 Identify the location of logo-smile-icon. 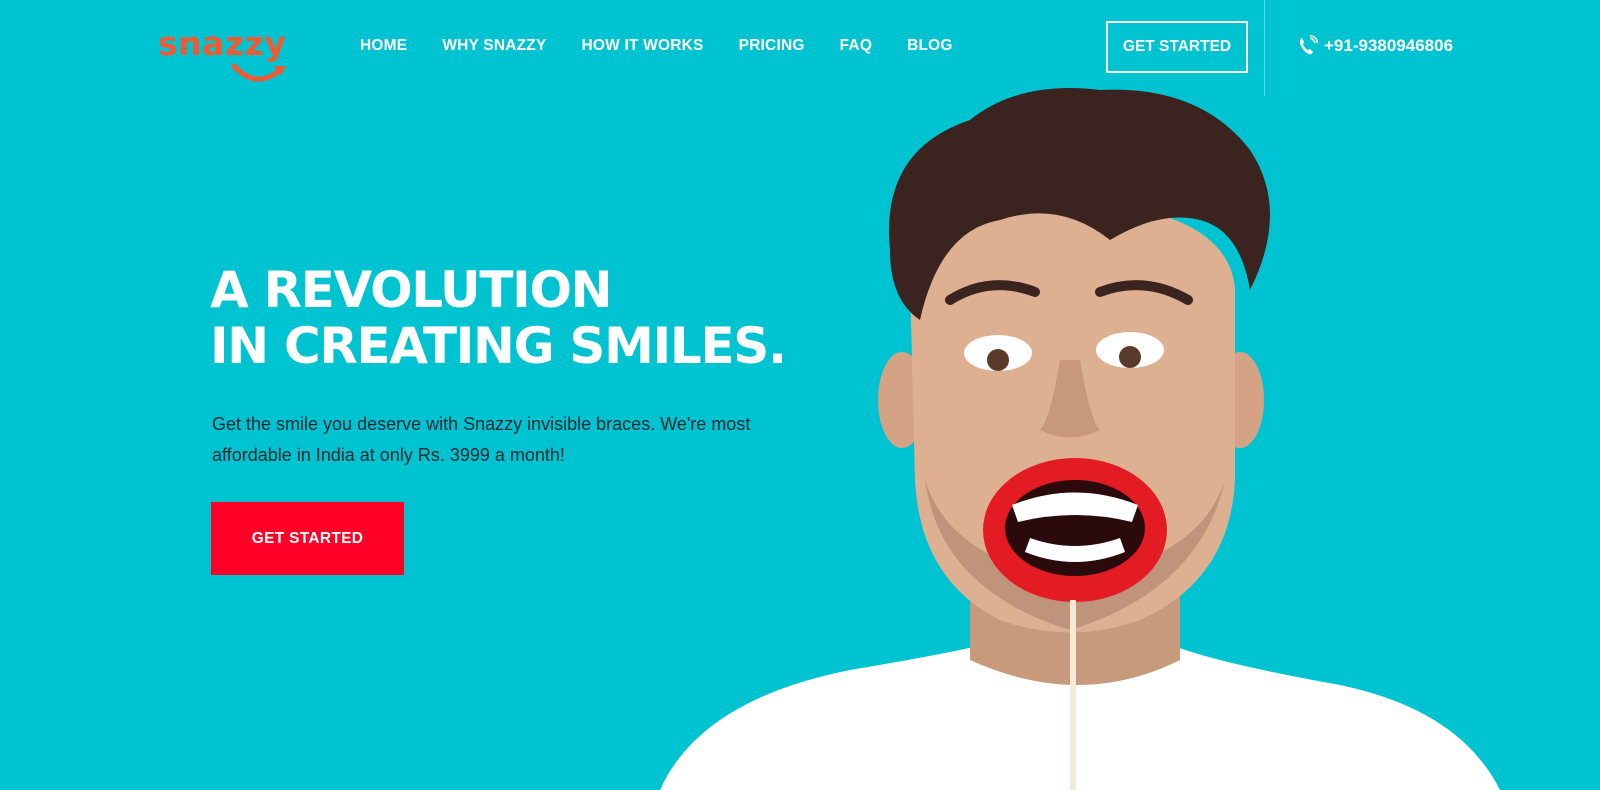
(258, 72).